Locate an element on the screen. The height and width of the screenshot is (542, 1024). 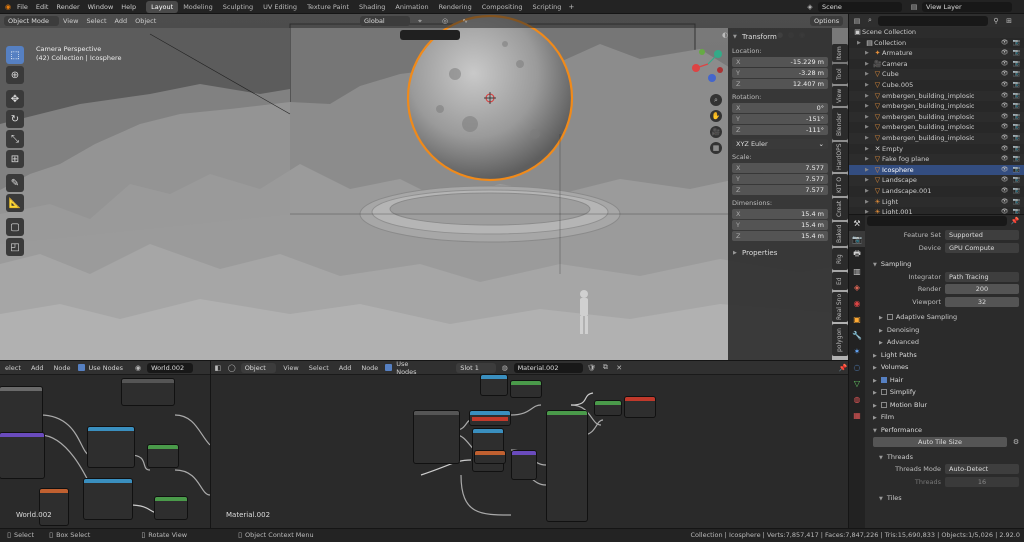
pan-hand-icon: ✋ is located at coordinates (716, 116).